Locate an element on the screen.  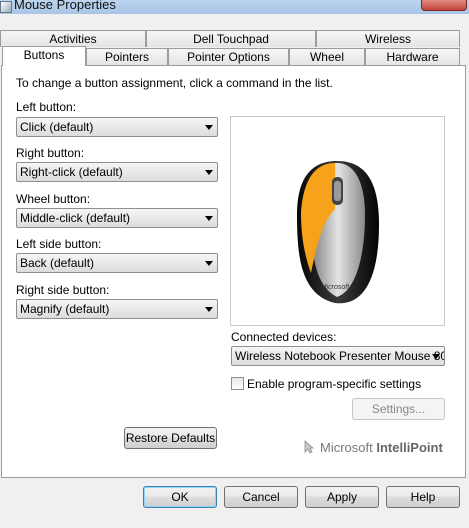
brand-logo: Microsoft IntelliPoint is located at coordinates (381, 447).